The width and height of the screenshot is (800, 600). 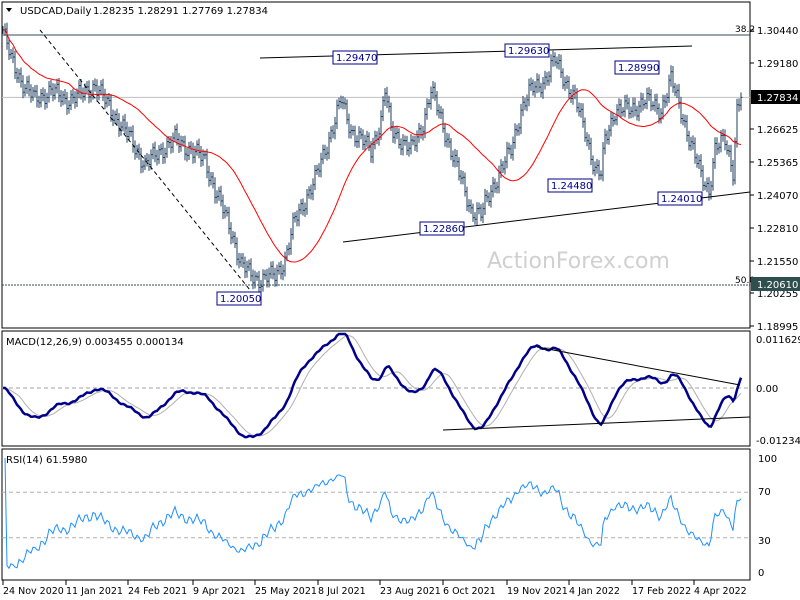 What do you see at coordinates (528, 51) in the screenshot?
I see `annotation-label: 1.29630` at bounding box center [528, 51].